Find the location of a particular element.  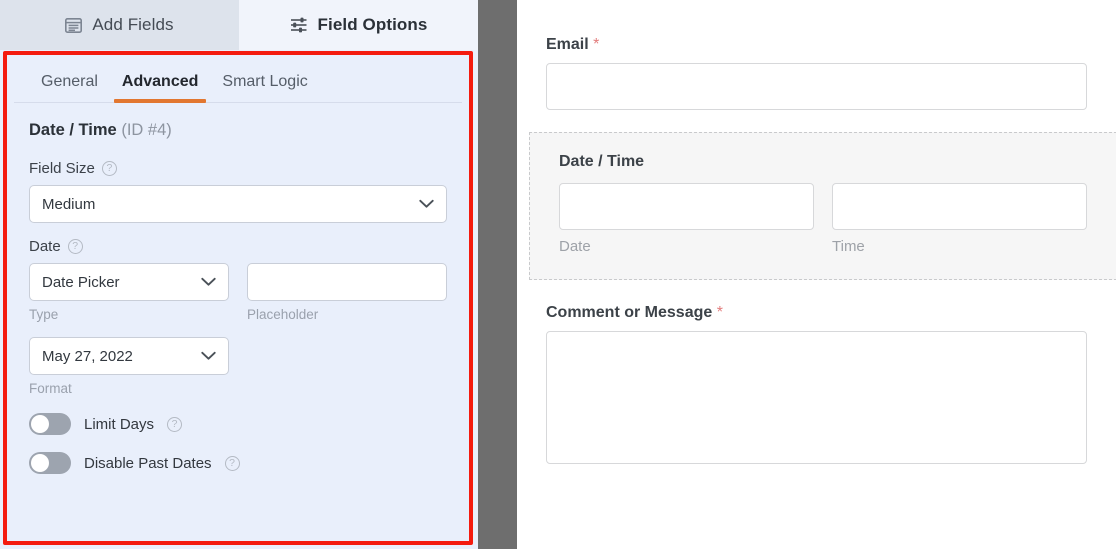

list-panel-icon is located at coordinates (74, 25).